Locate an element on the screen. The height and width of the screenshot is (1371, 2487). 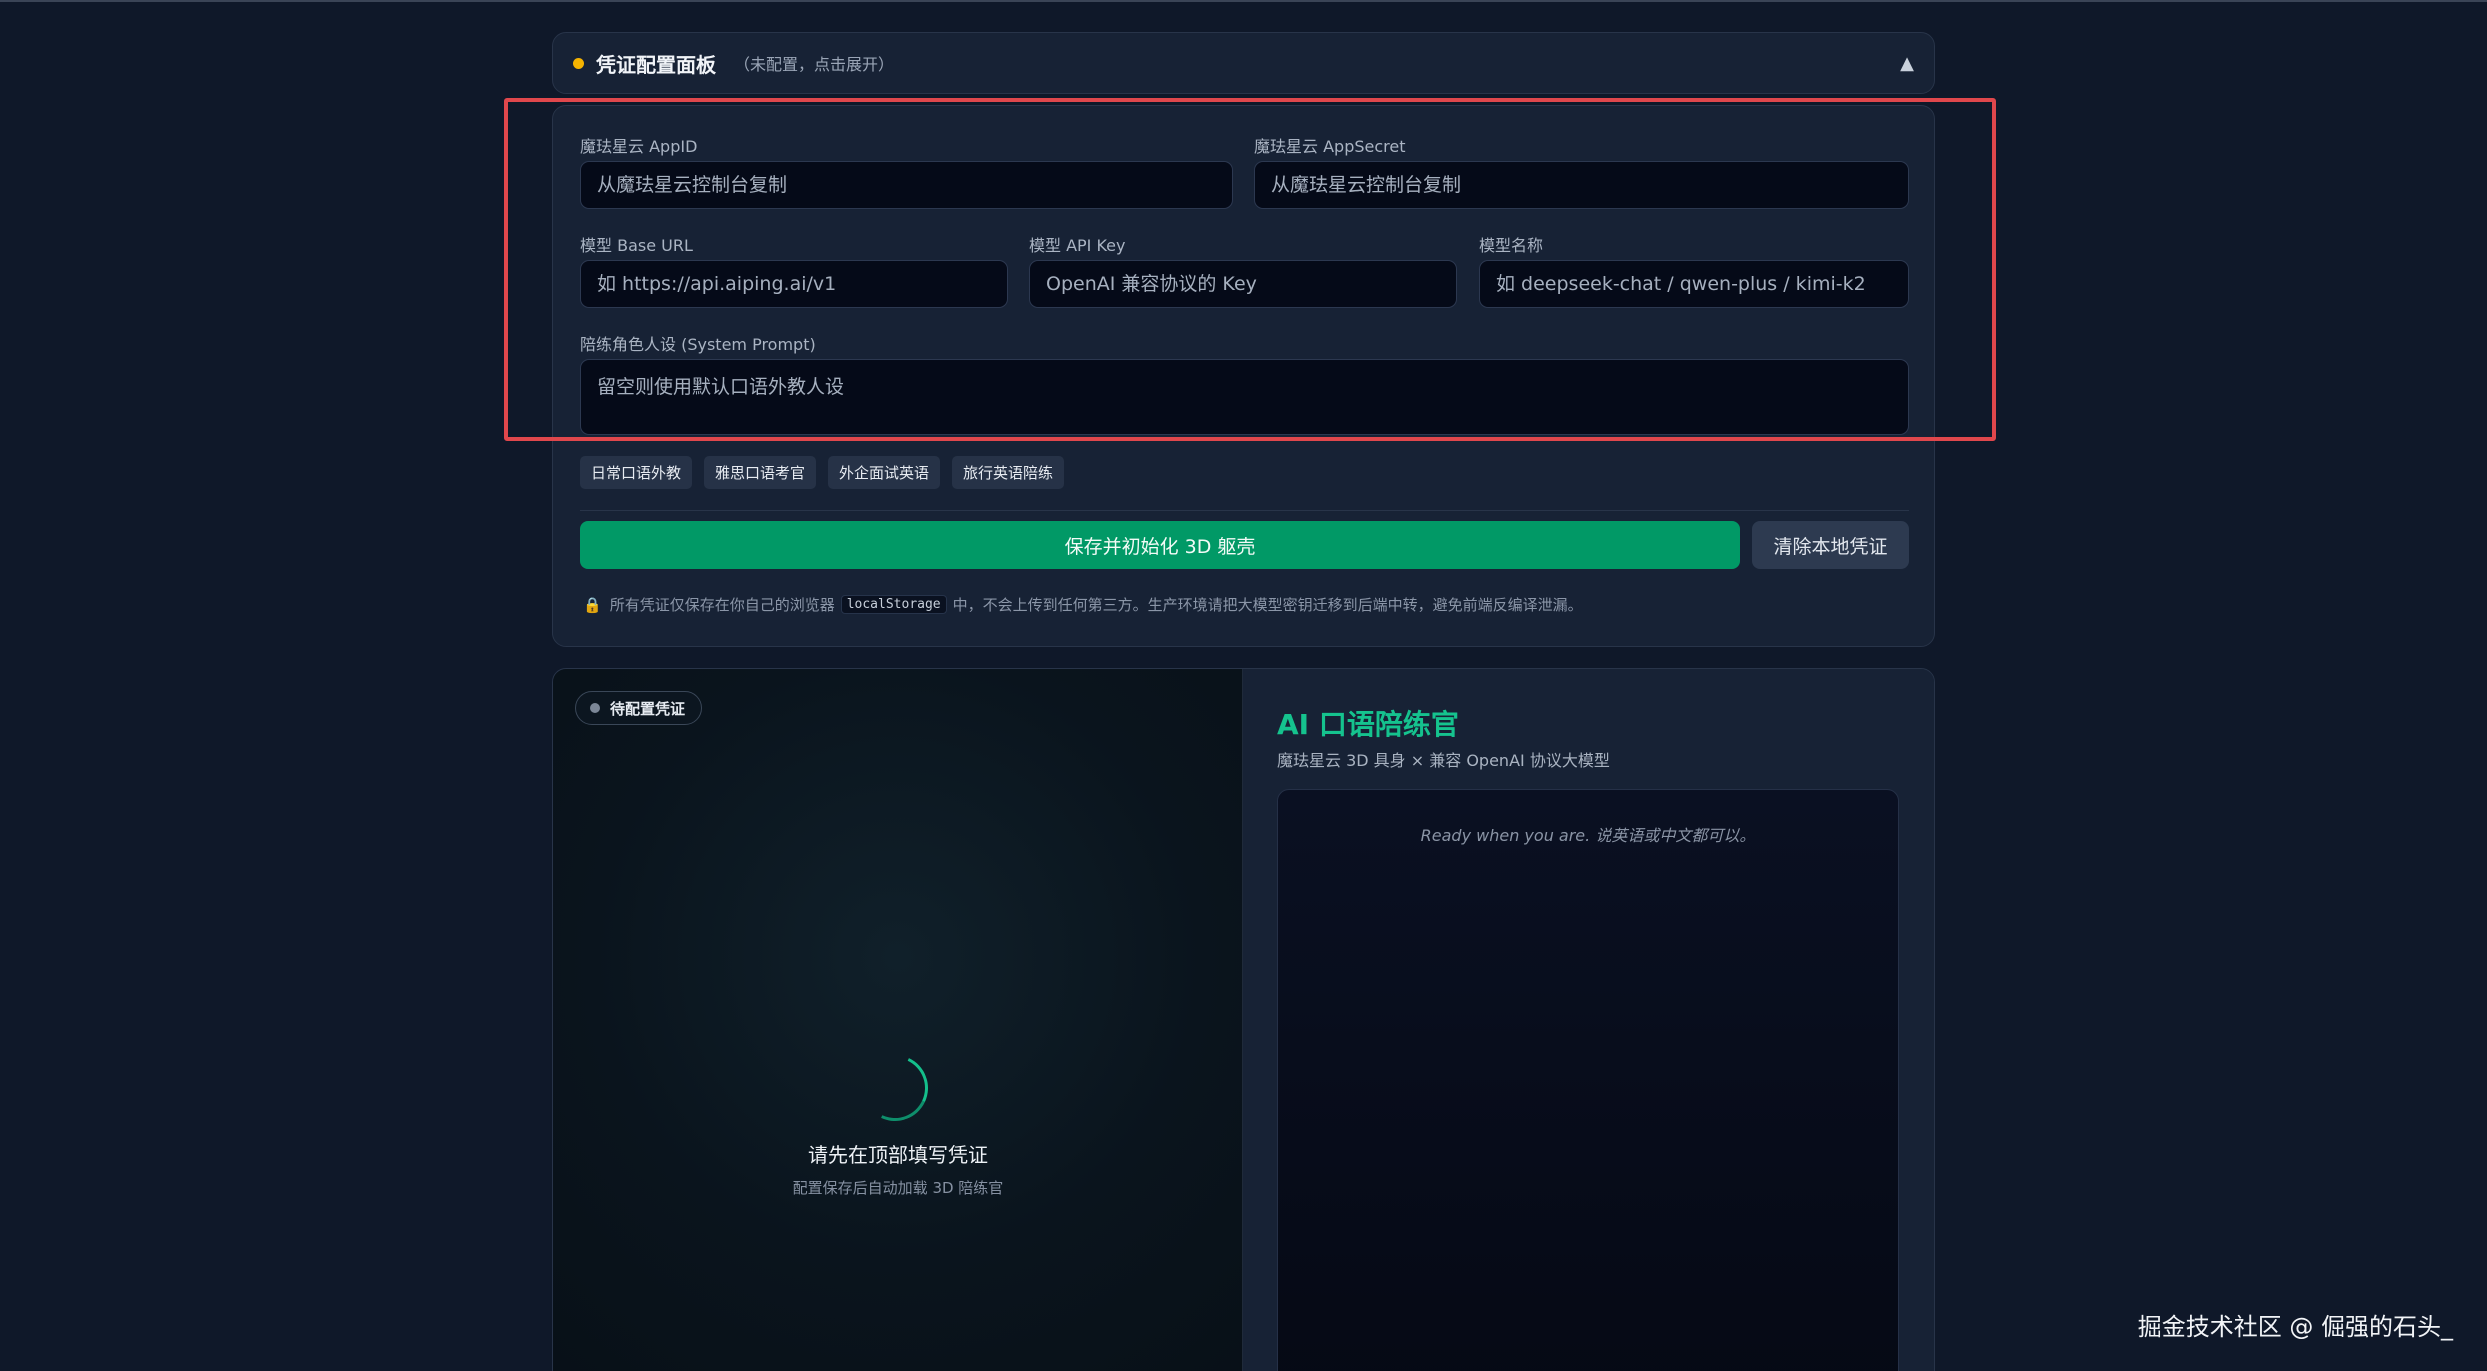
appid-input is located at coordinates (906, 185).